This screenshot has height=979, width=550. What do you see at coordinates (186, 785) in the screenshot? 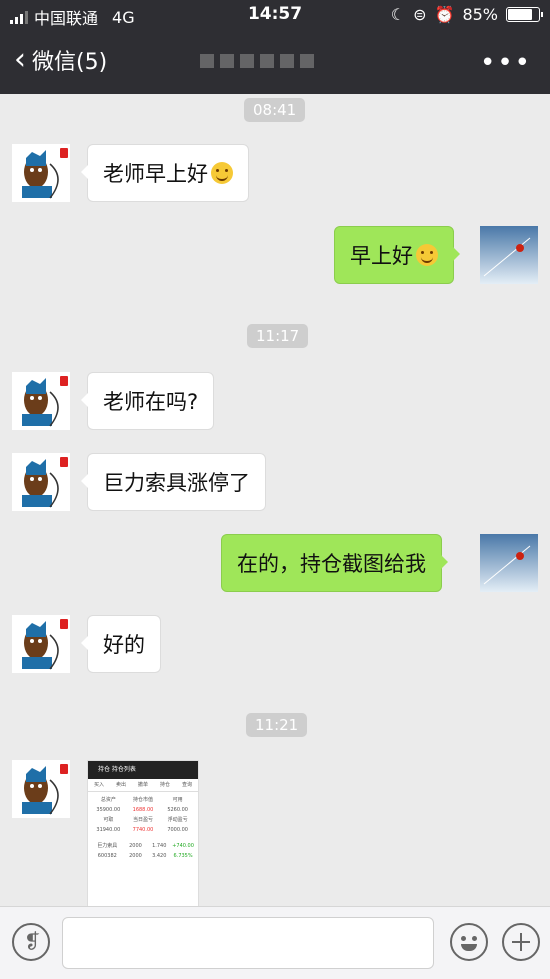
I see `thumb-tab: 查询` at bounding box center [186, 785].